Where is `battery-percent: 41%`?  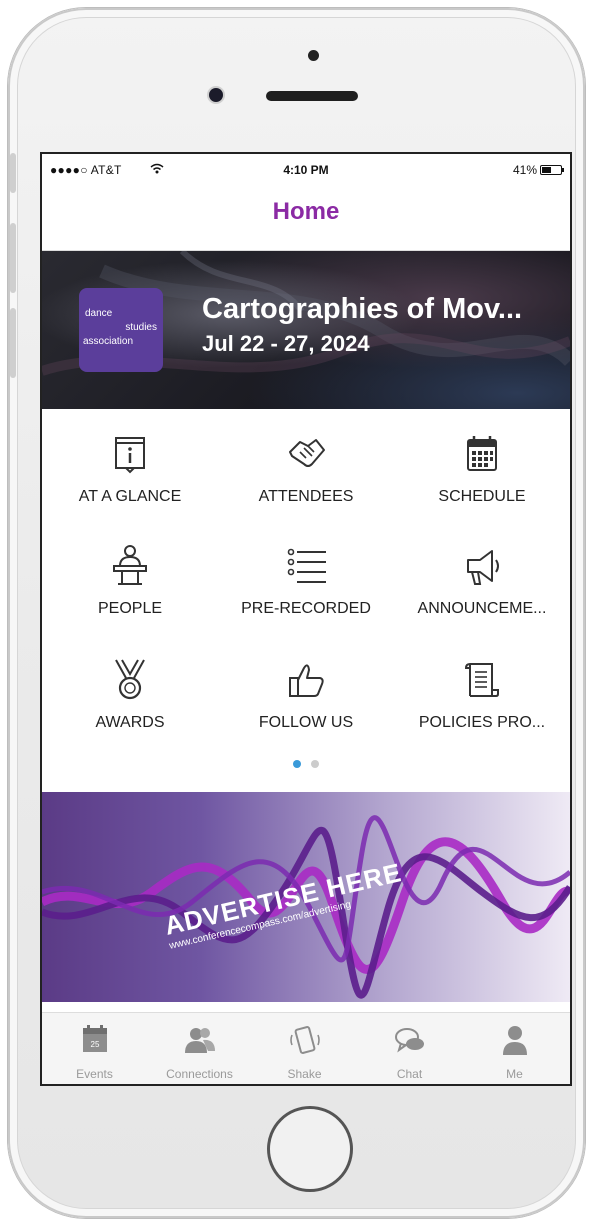
battery-percent: 41% is located at coordinates (524, 170).